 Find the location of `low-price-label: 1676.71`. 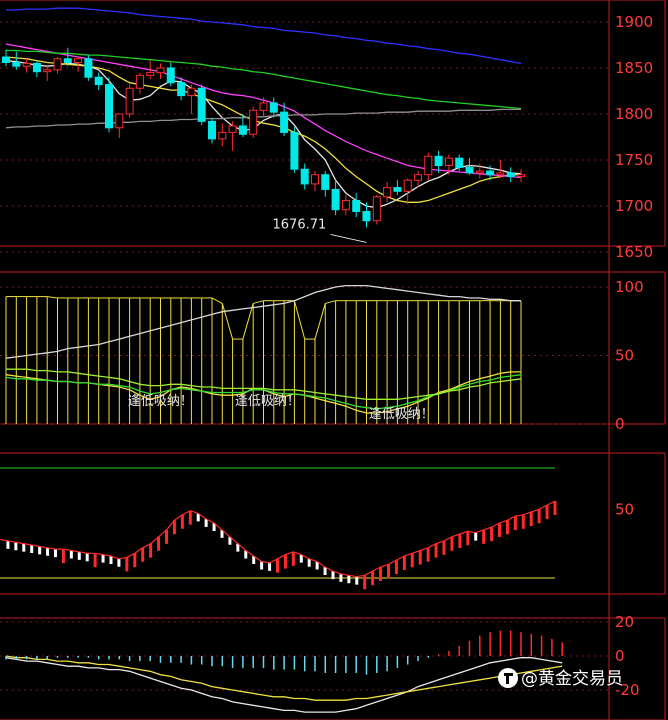

low-price-label: 1676.71 is located at coordinates (300, 224).